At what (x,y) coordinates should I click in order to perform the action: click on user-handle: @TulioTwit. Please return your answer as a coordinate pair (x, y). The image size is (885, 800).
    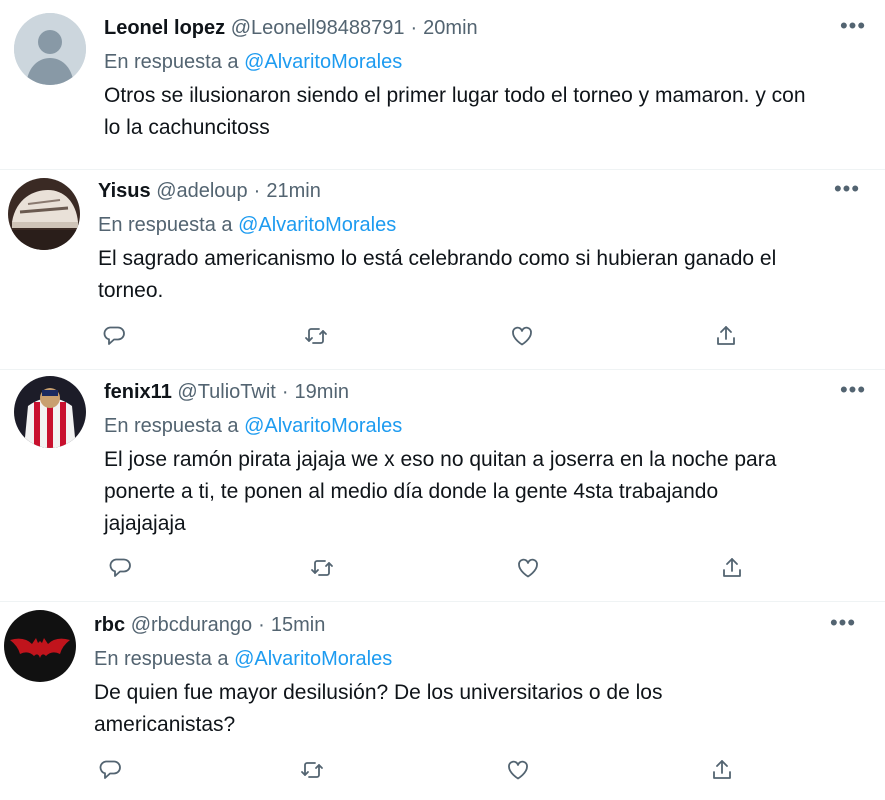
    Looking at the image, I should click on (226, 392).